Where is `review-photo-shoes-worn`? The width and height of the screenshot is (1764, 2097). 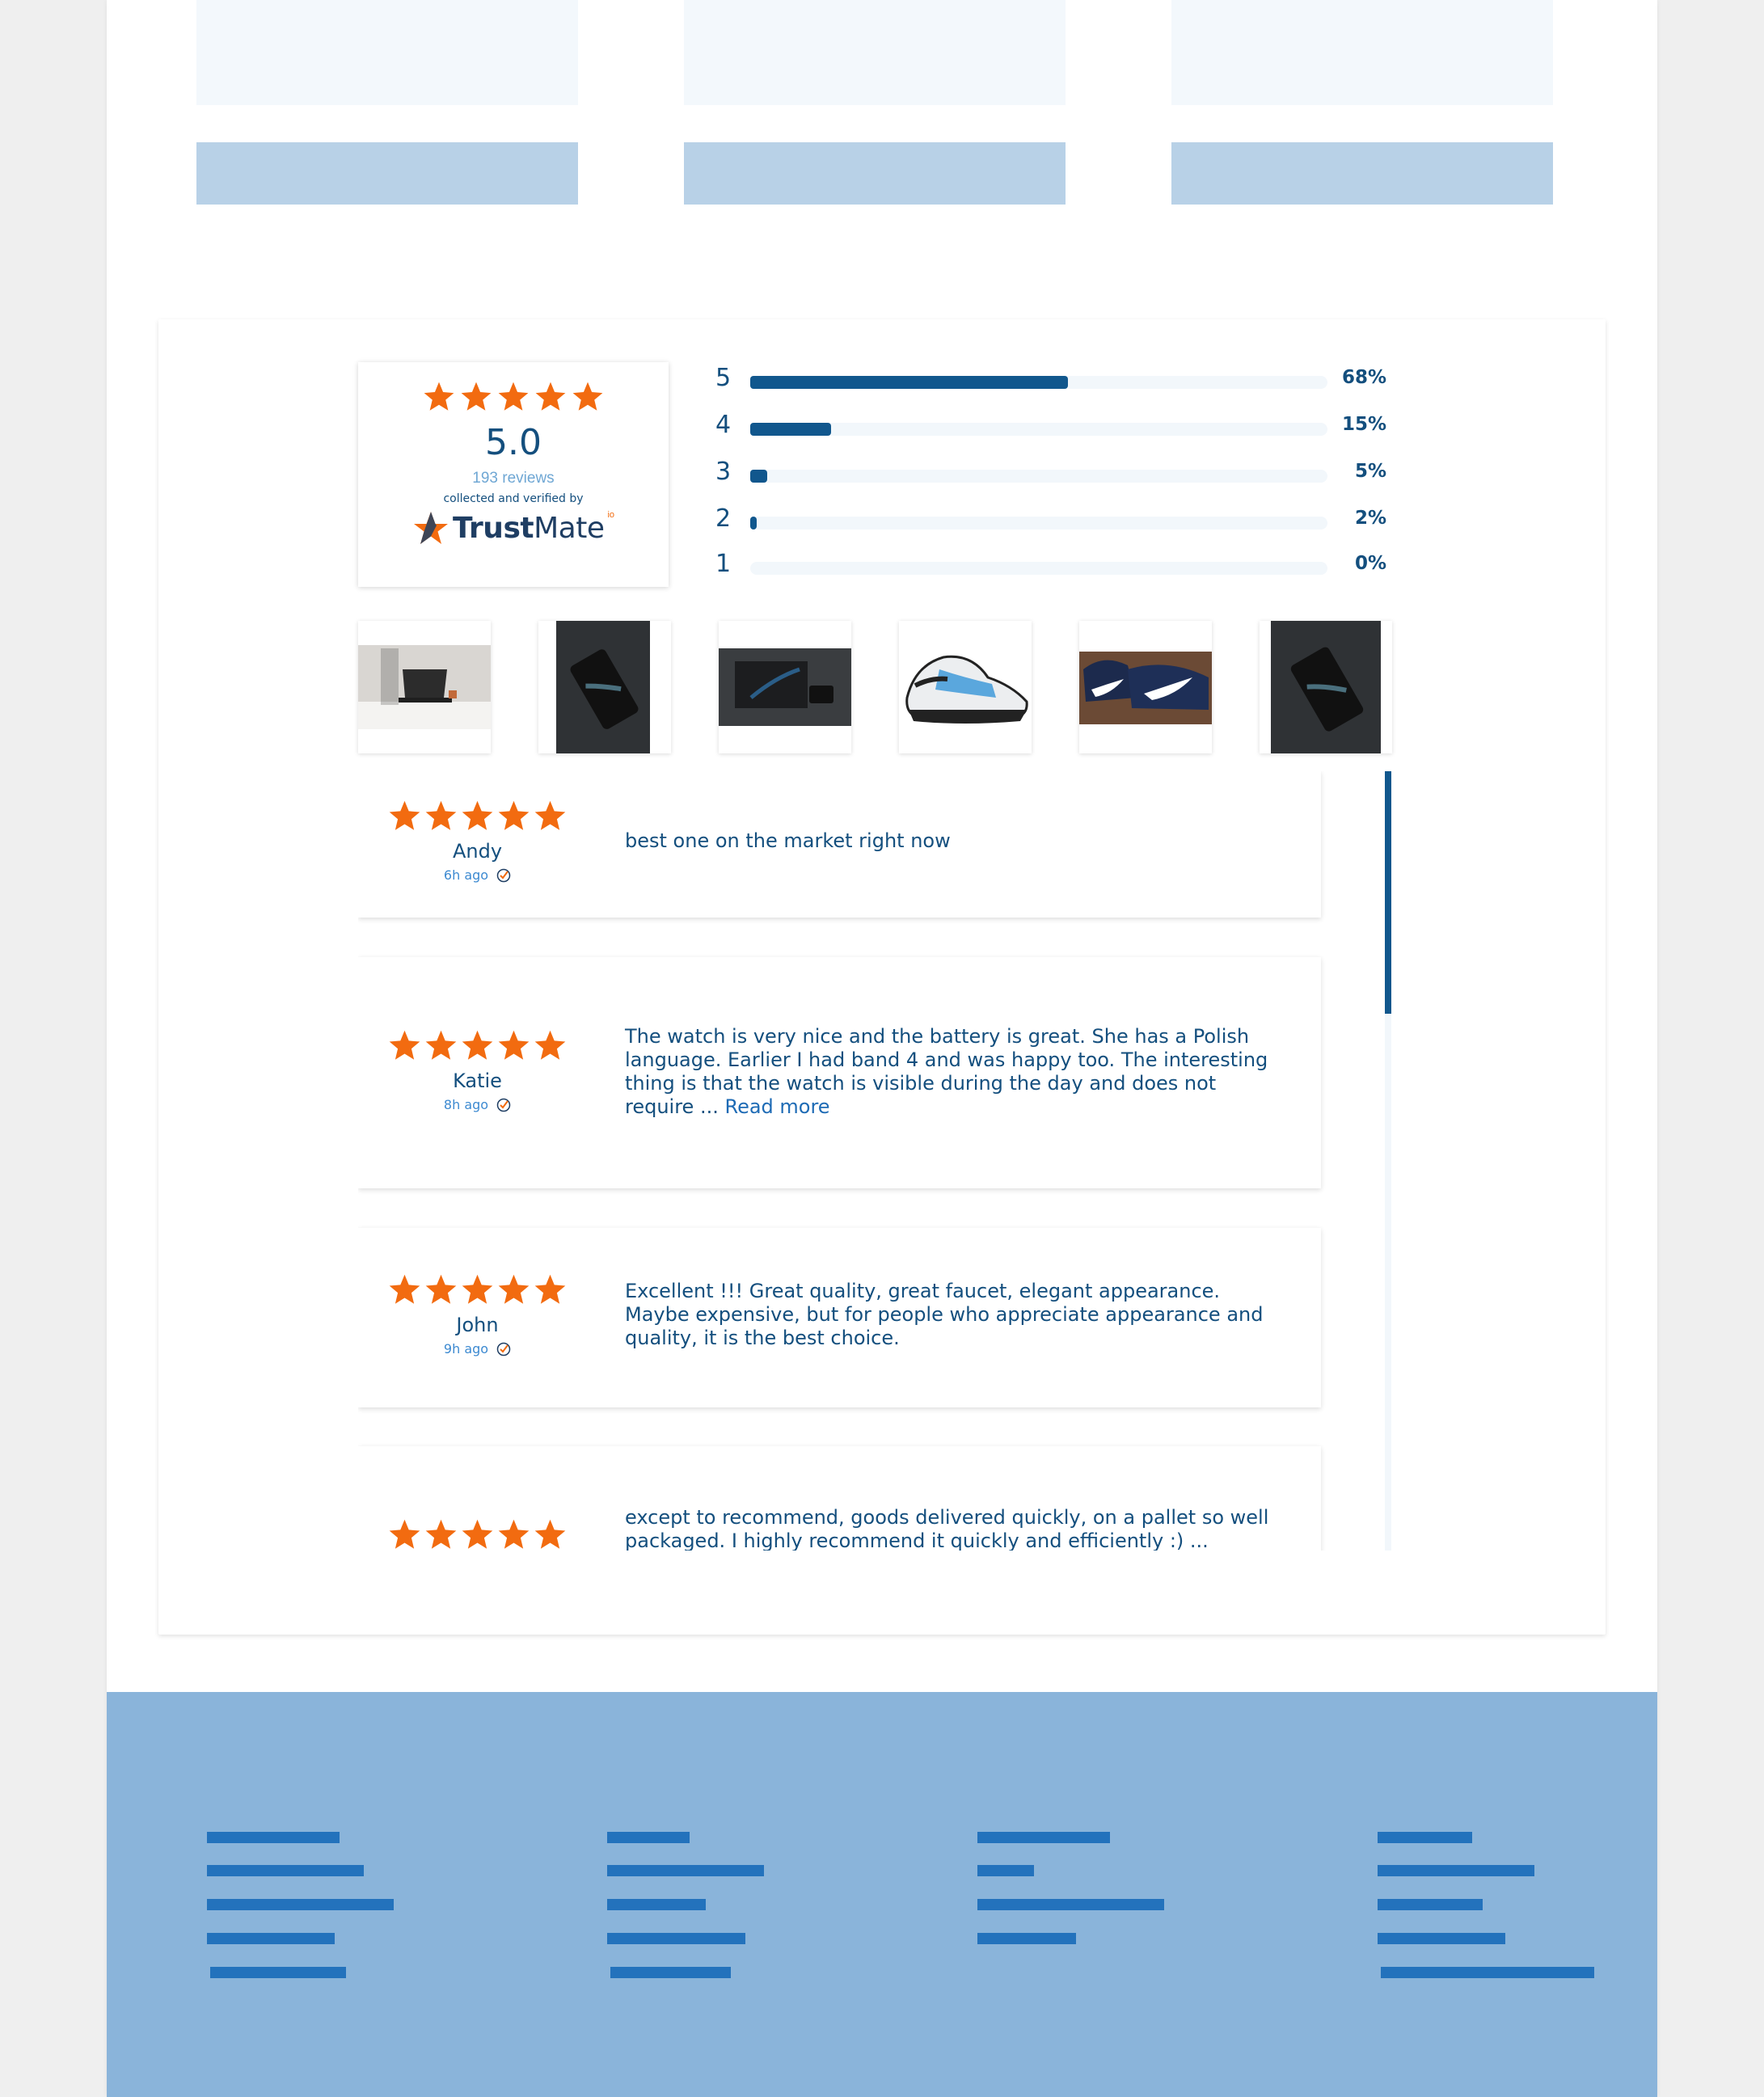 review-photo-shoes-worn is located at coordinates (1145, 687).